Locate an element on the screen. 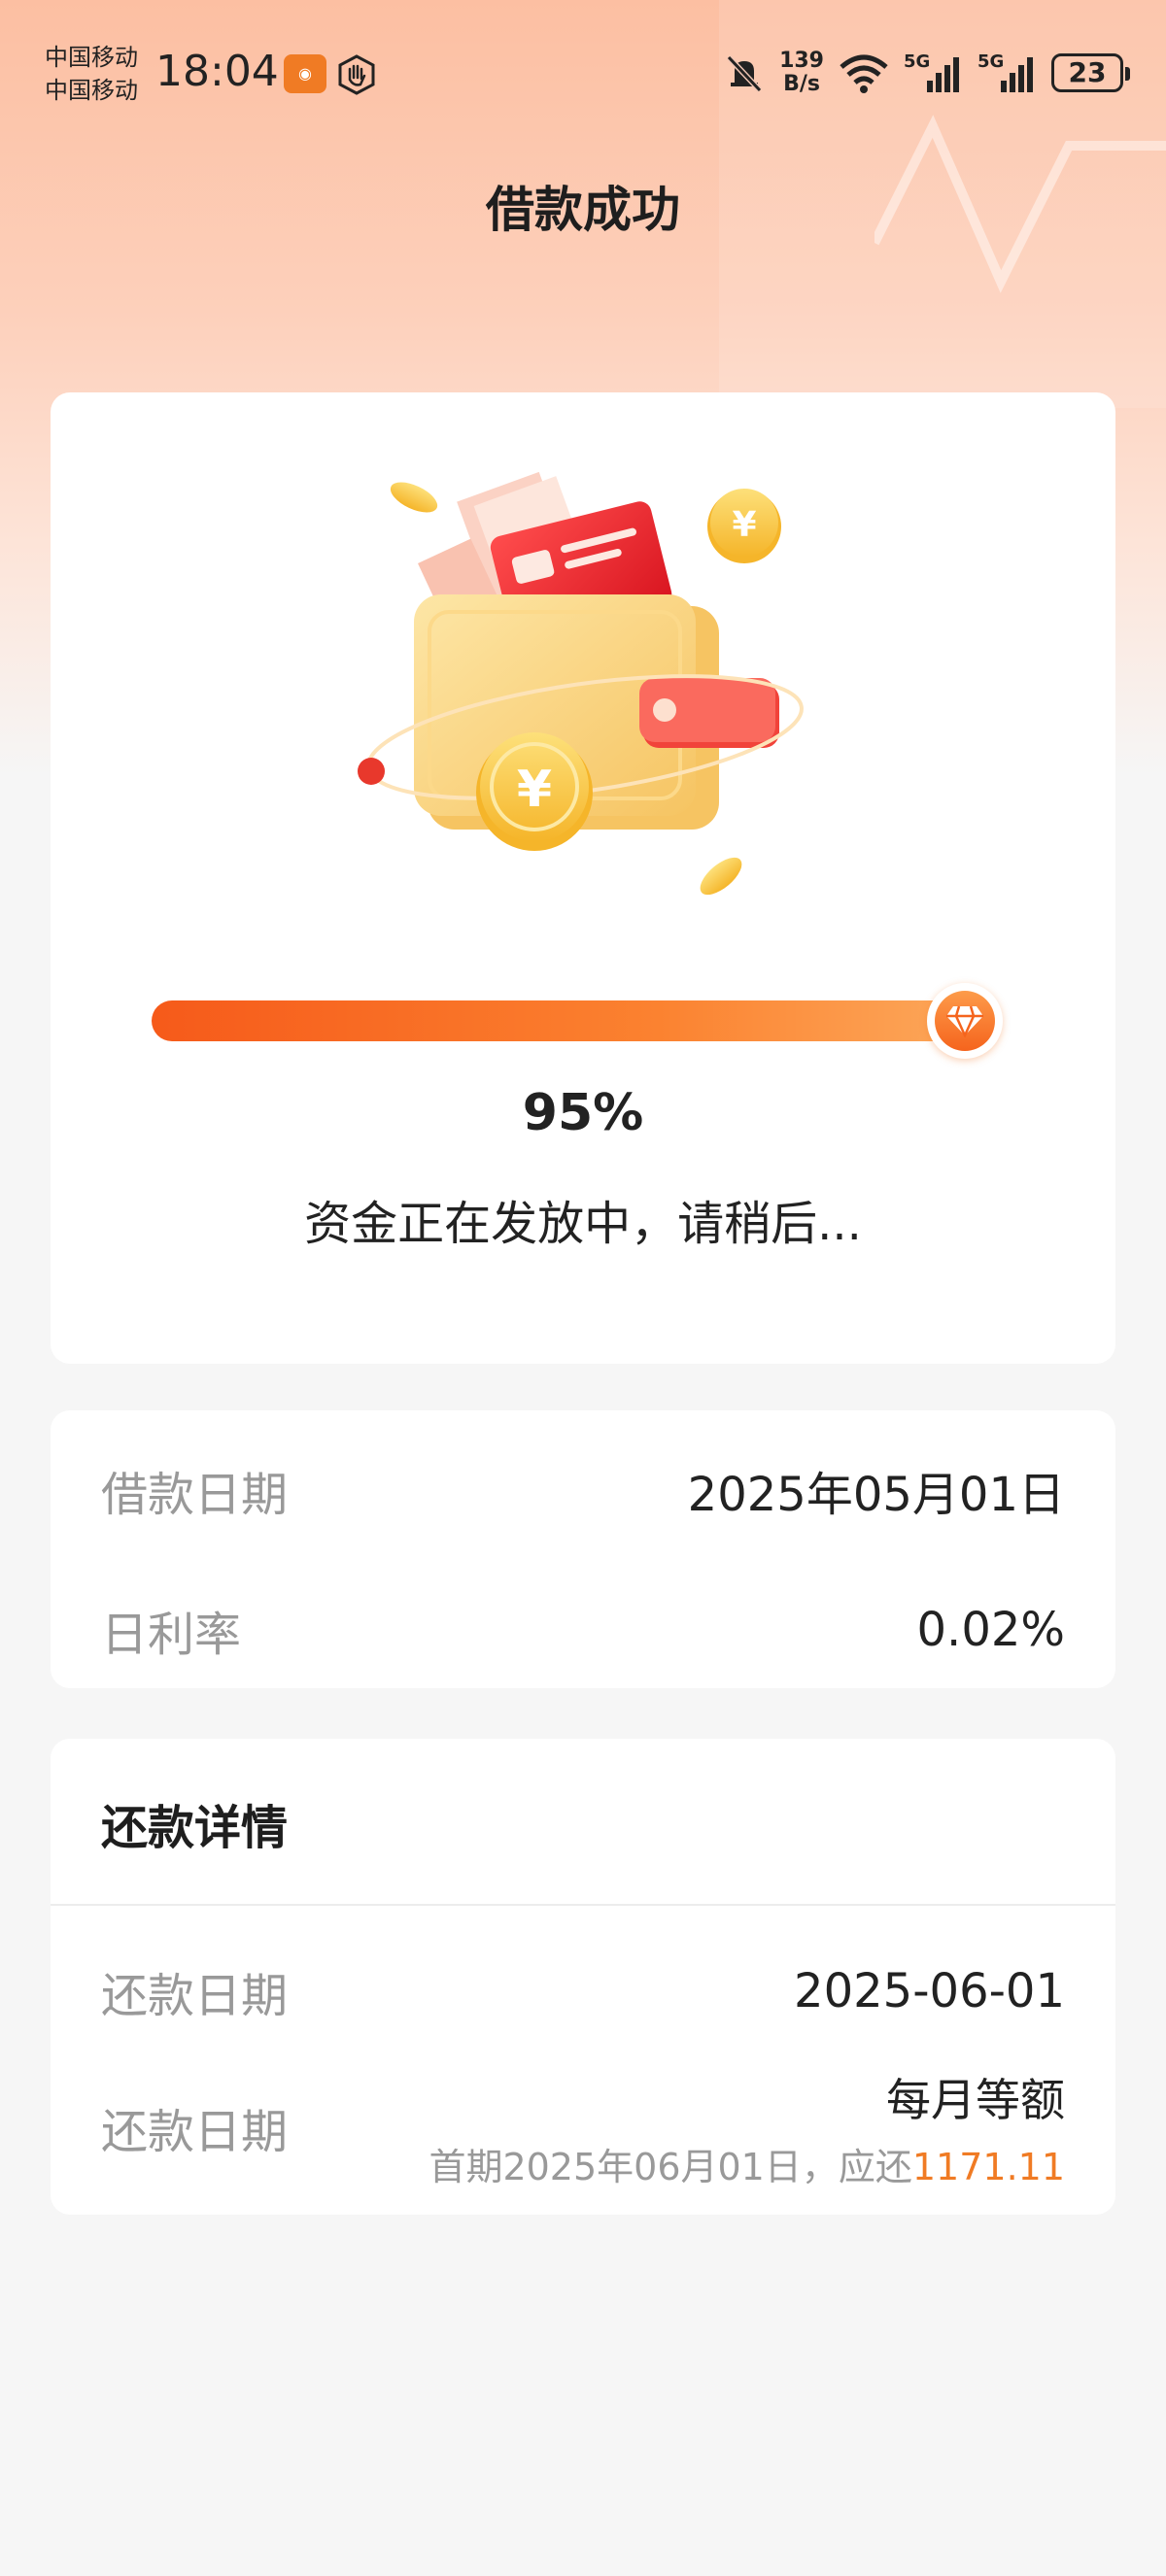  carrier-2: 中国移动 is located at coordinates (91, 90).